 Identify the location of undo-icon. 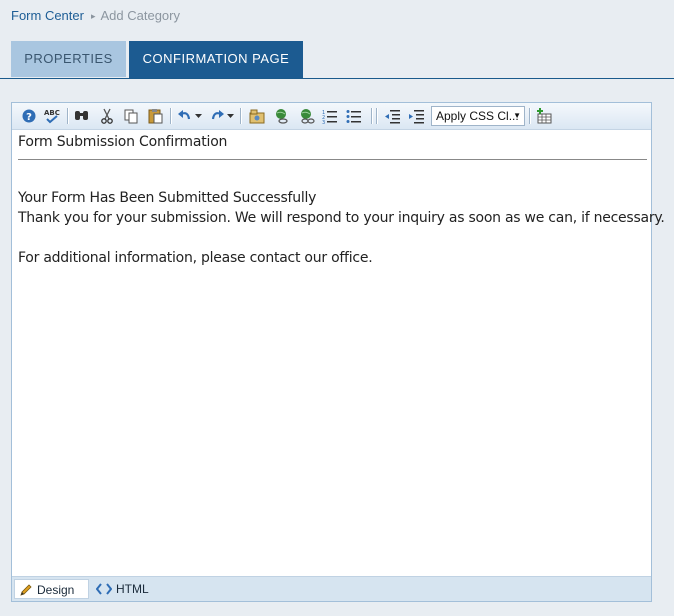
(185, 116).